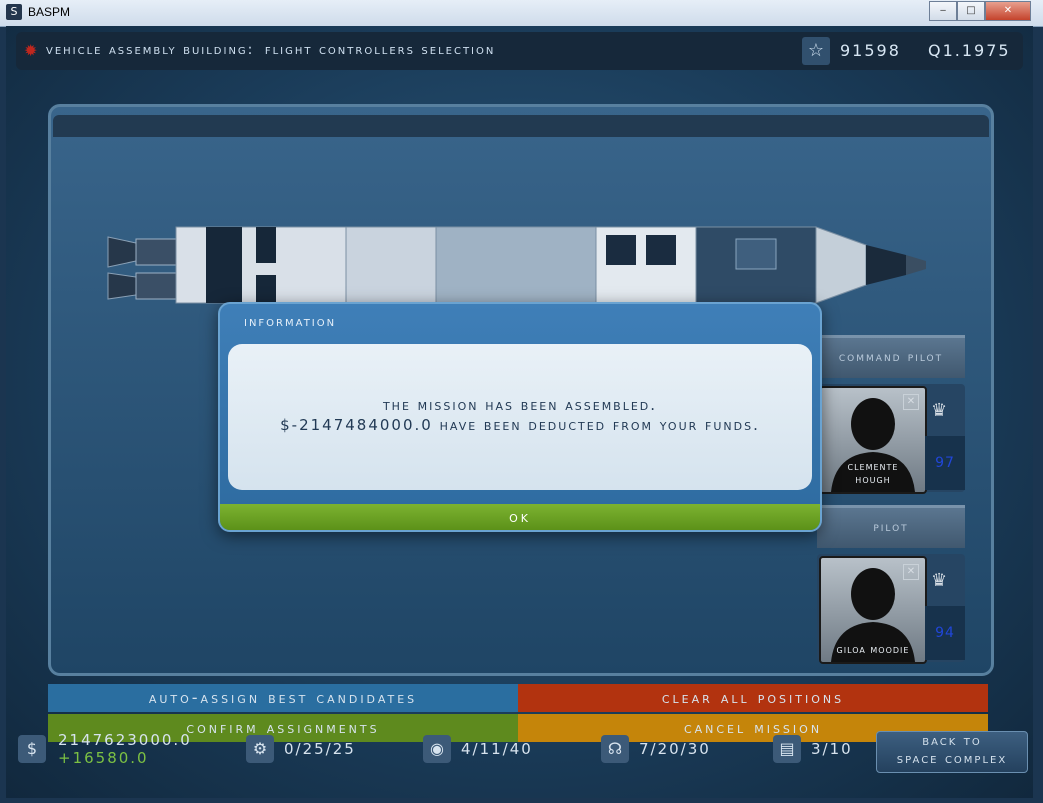  I want to click on screen-label: Flight Controllers Selection, so click(380, 50).